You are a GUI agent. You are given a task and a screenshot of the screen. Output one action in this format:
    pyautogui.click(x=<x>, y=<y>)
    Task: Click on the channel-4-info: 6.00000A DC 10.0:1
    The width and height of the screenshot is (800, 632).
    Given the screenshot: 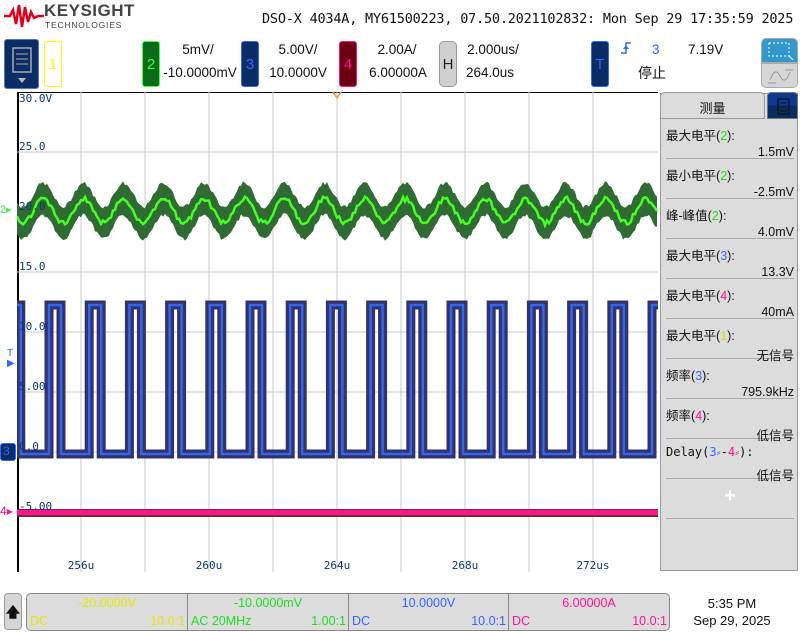 What is the action you would take?
    pyautogui.click(x=589, y=612)
    